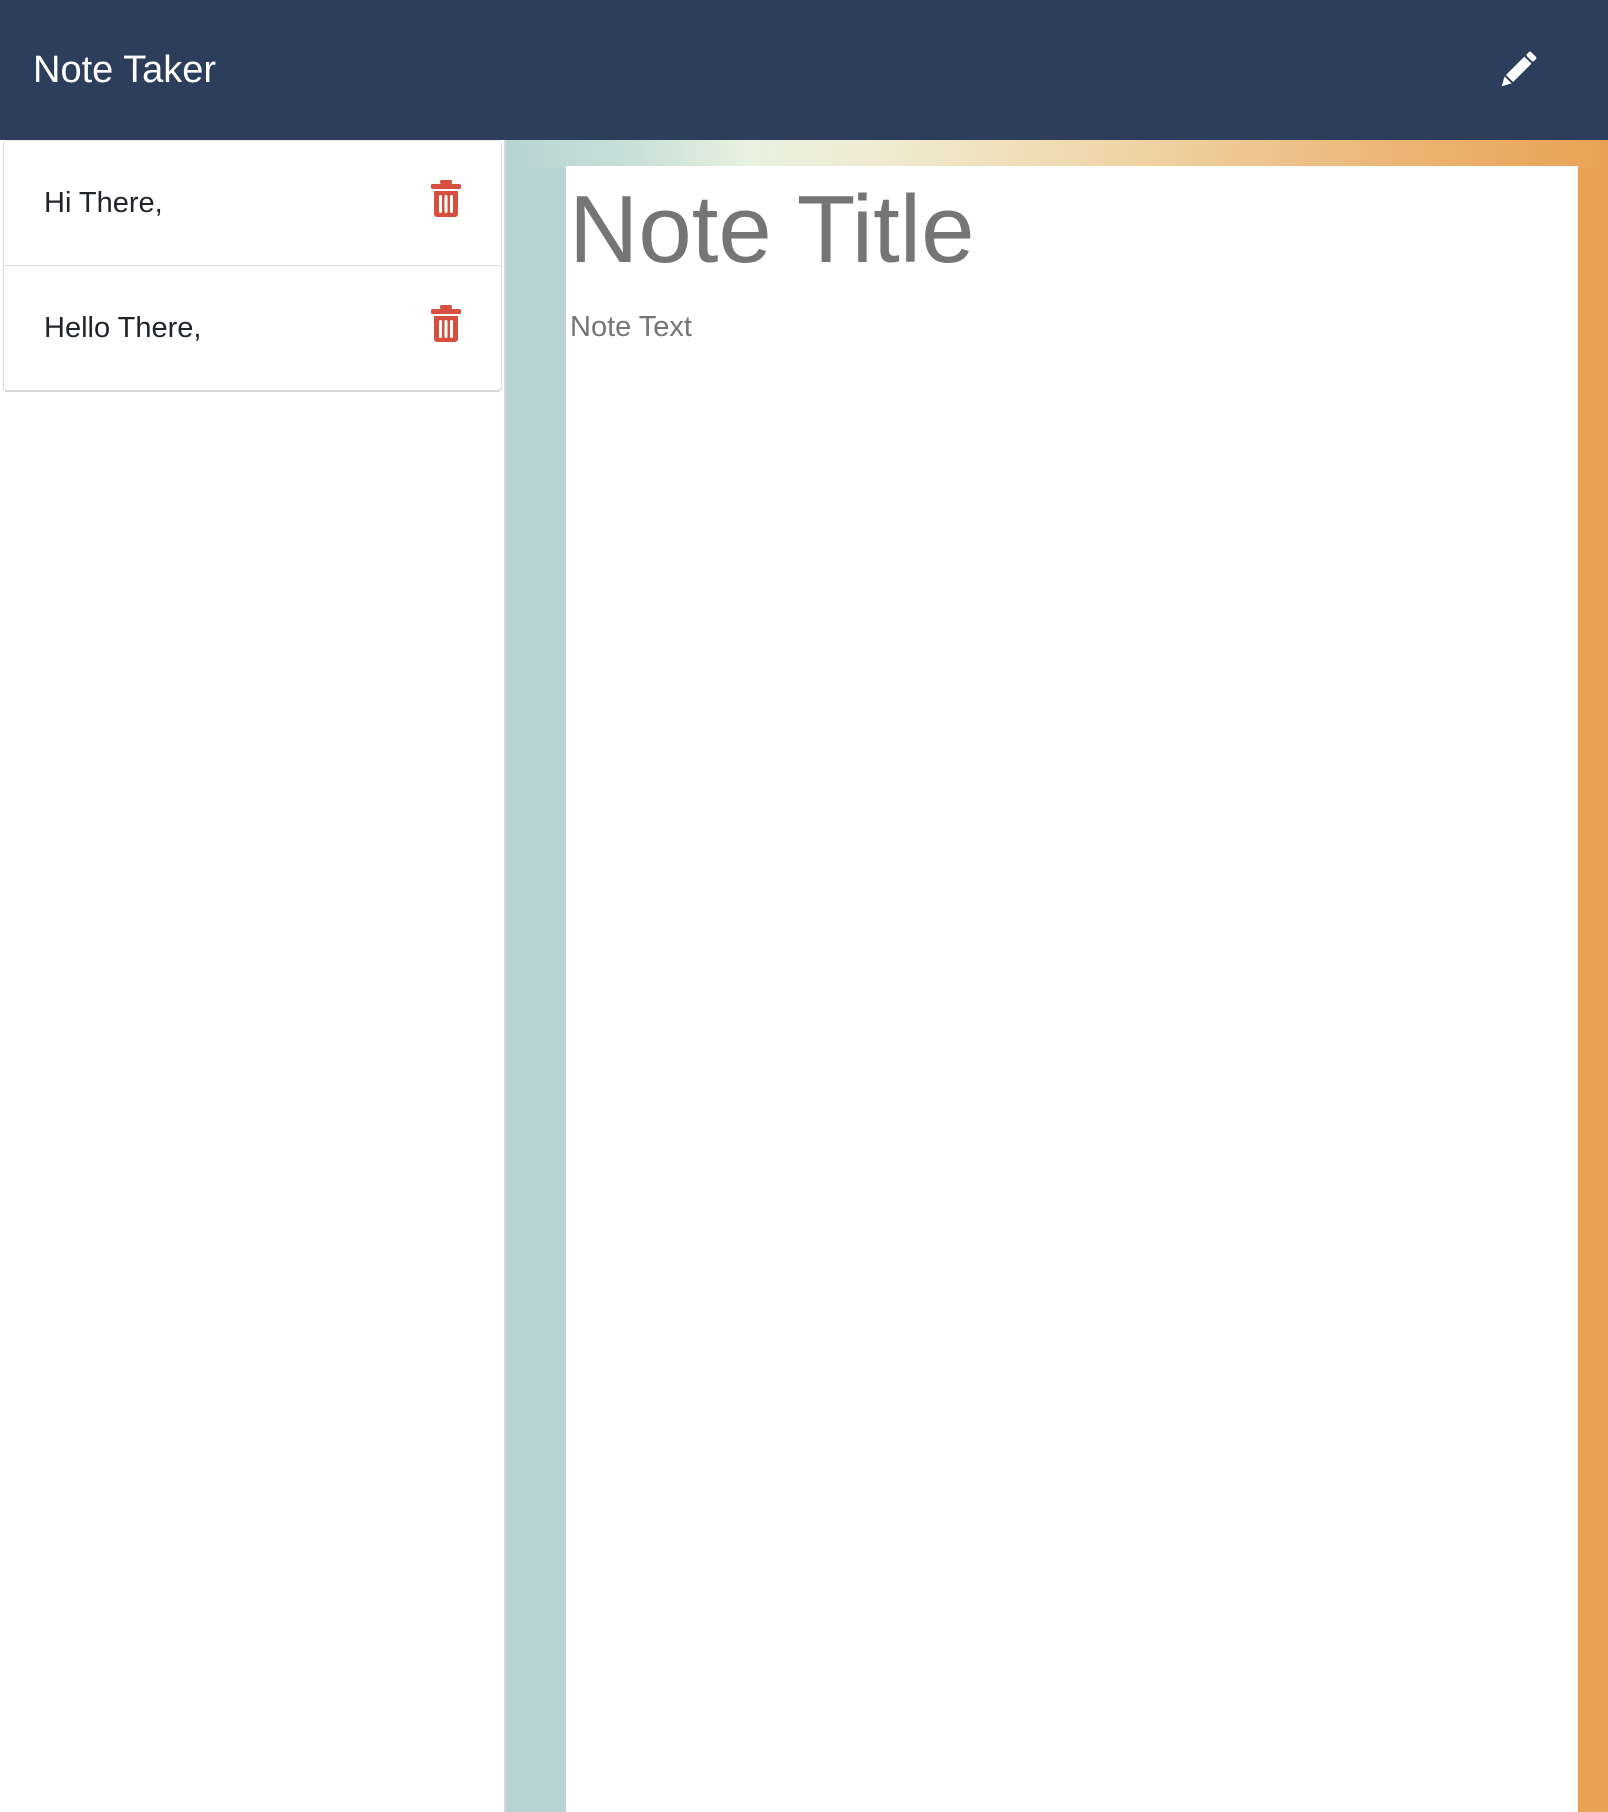 The width and height of the screenshot is (1608, 1812). Describe the element at coordinates (1072, 230) in the screenshot. I see `note-title-input` at that location.